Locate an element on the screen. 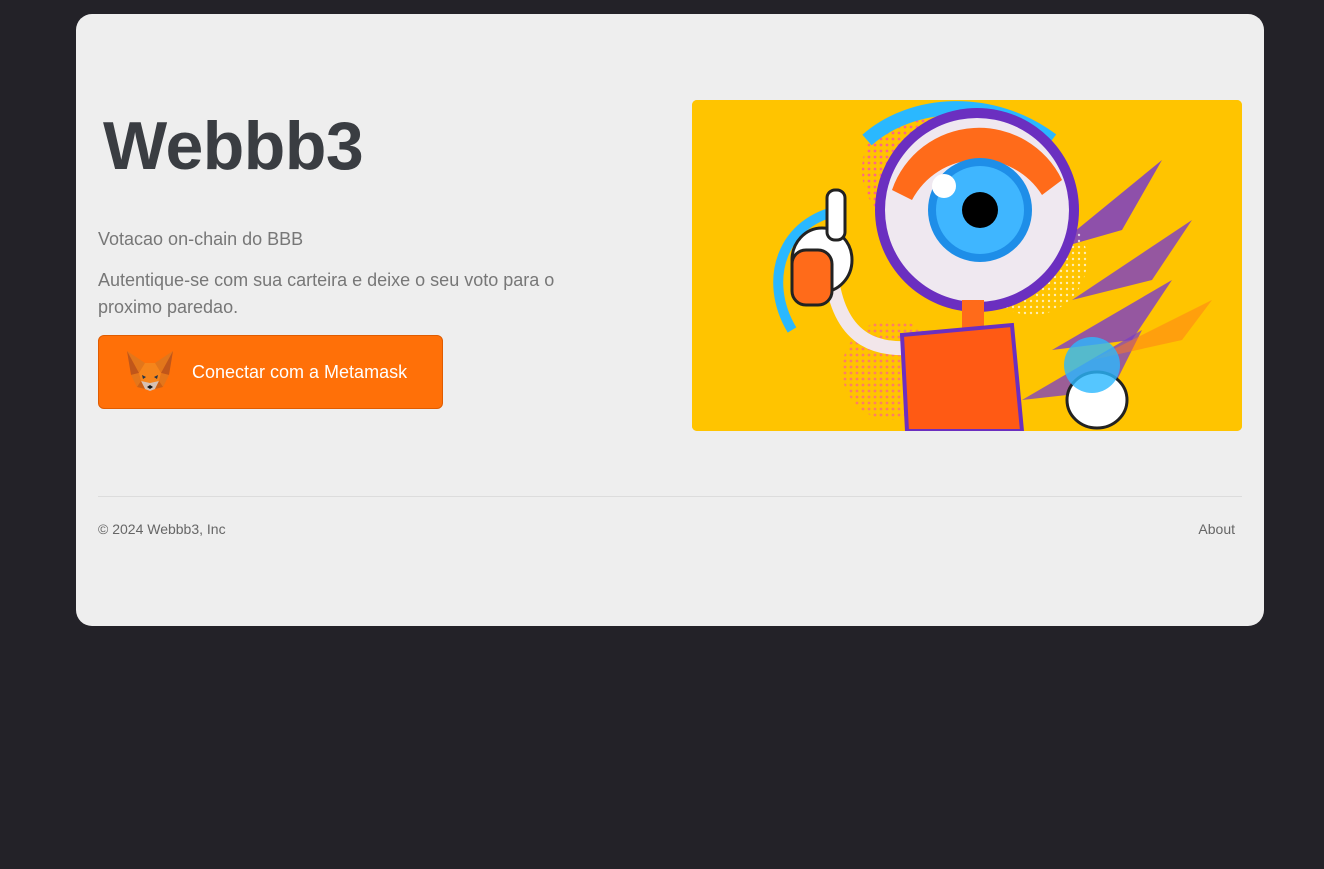  metamask-fox-icon is located at coordinates (150, 371).